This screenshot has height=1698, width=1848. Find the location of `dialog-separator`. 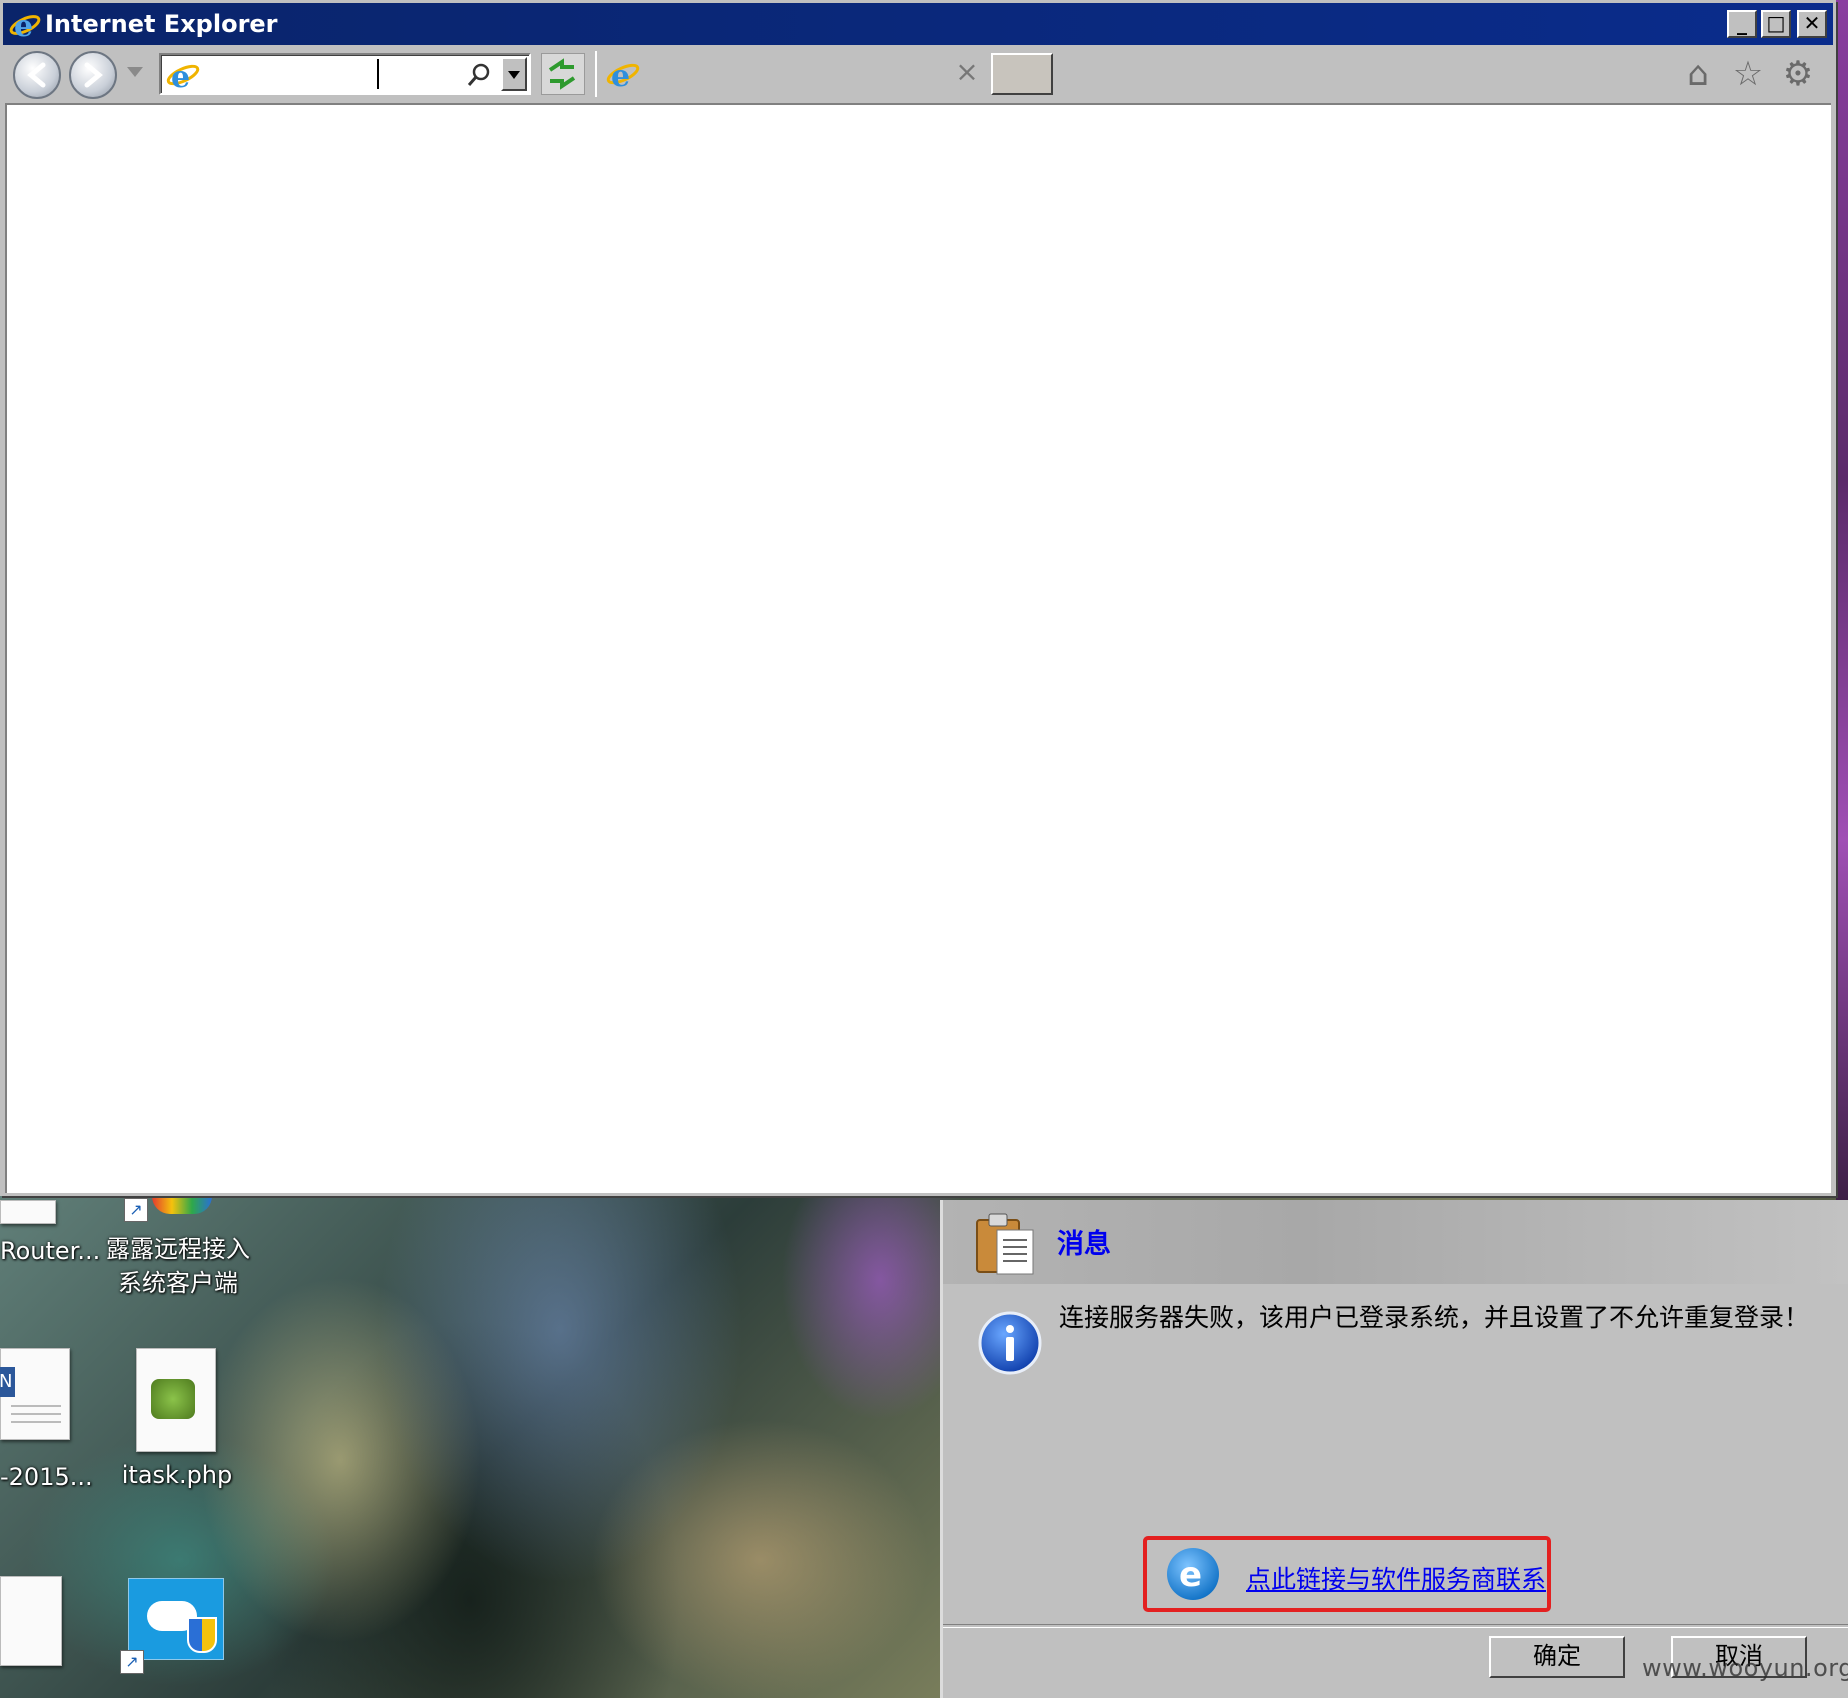

dialog-separator is located at coordinates (1395, 1626).